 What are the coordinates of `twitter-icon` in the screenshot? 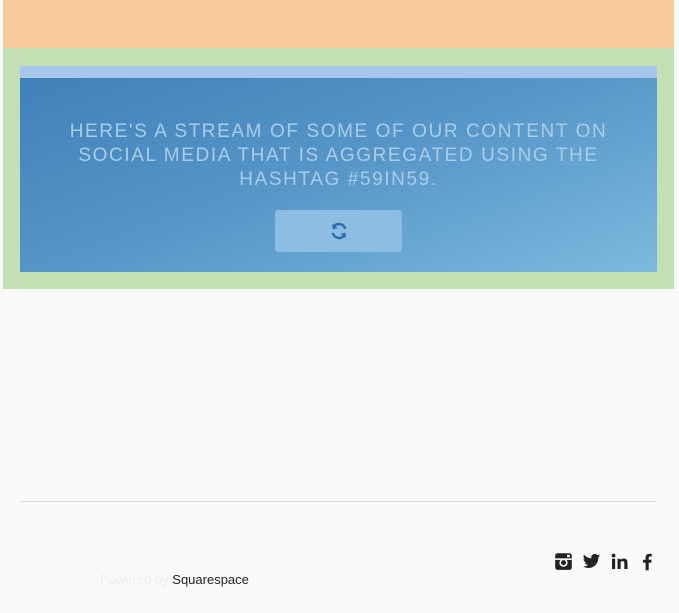 It's located at (591, 561).